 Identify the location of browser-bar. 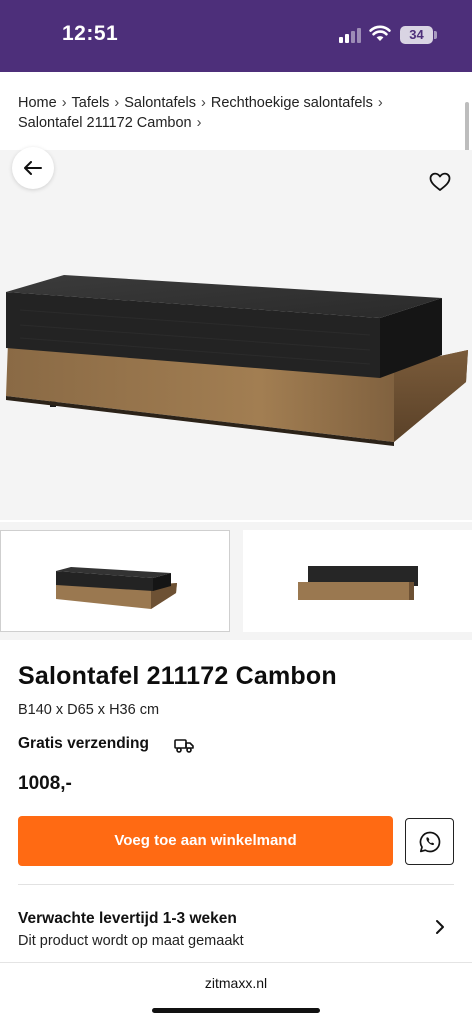
(236, 993).